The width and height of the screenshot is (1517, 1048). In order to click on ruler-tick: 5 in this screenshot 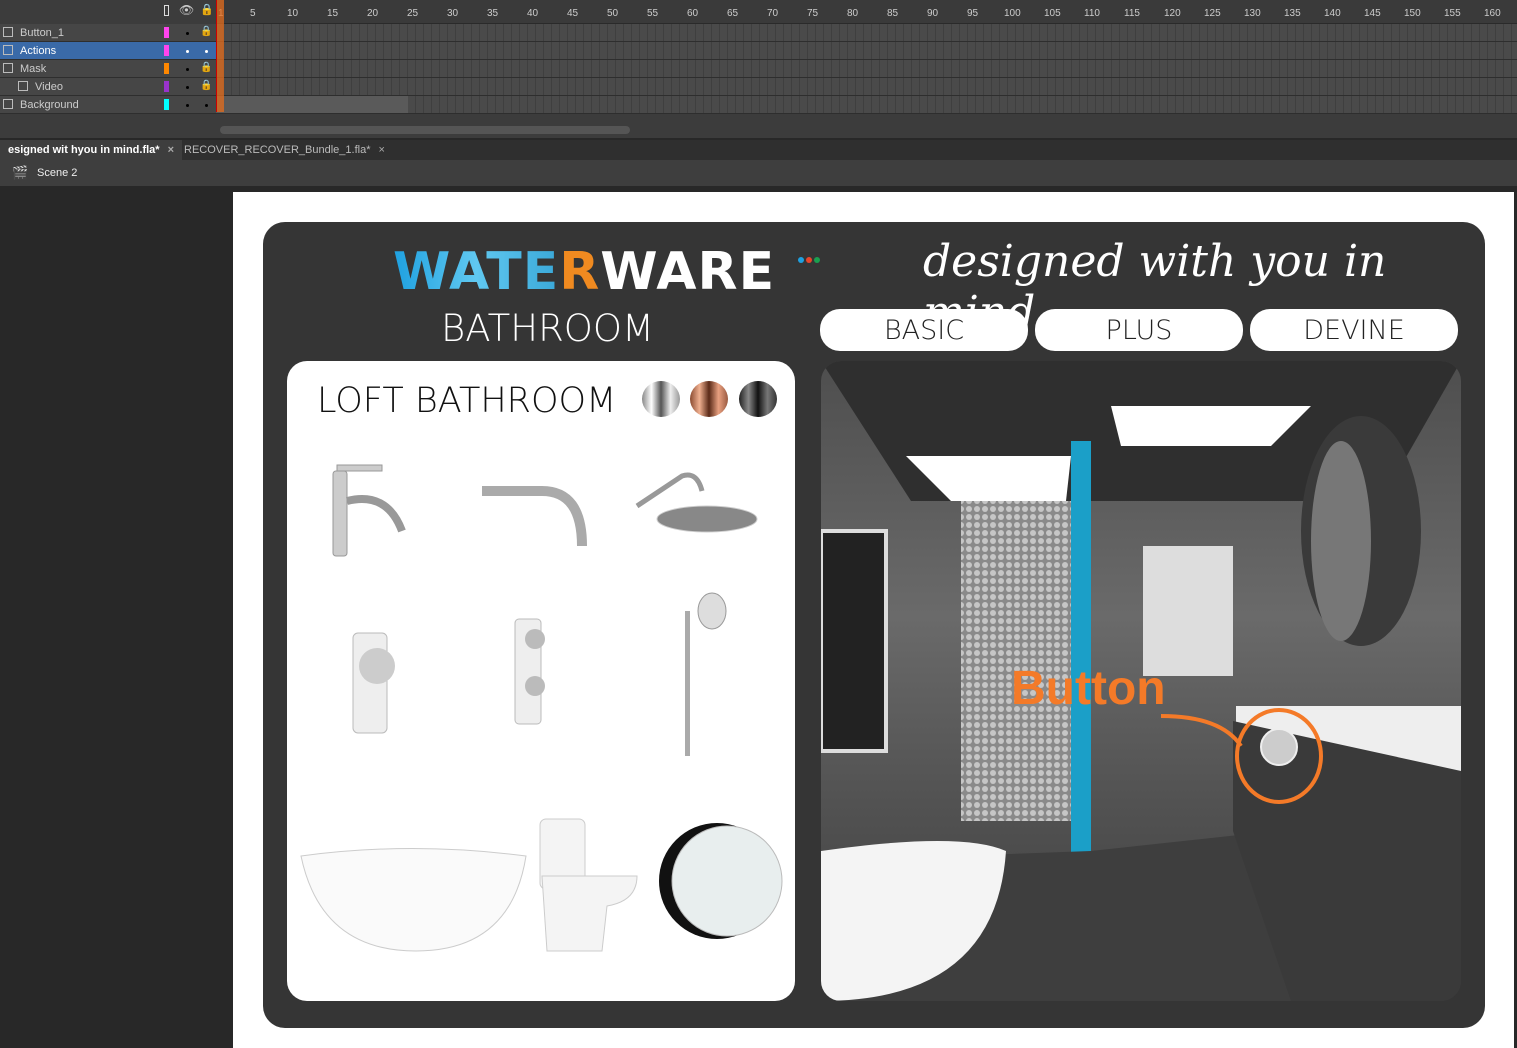, I will do `click(253, 13)`.